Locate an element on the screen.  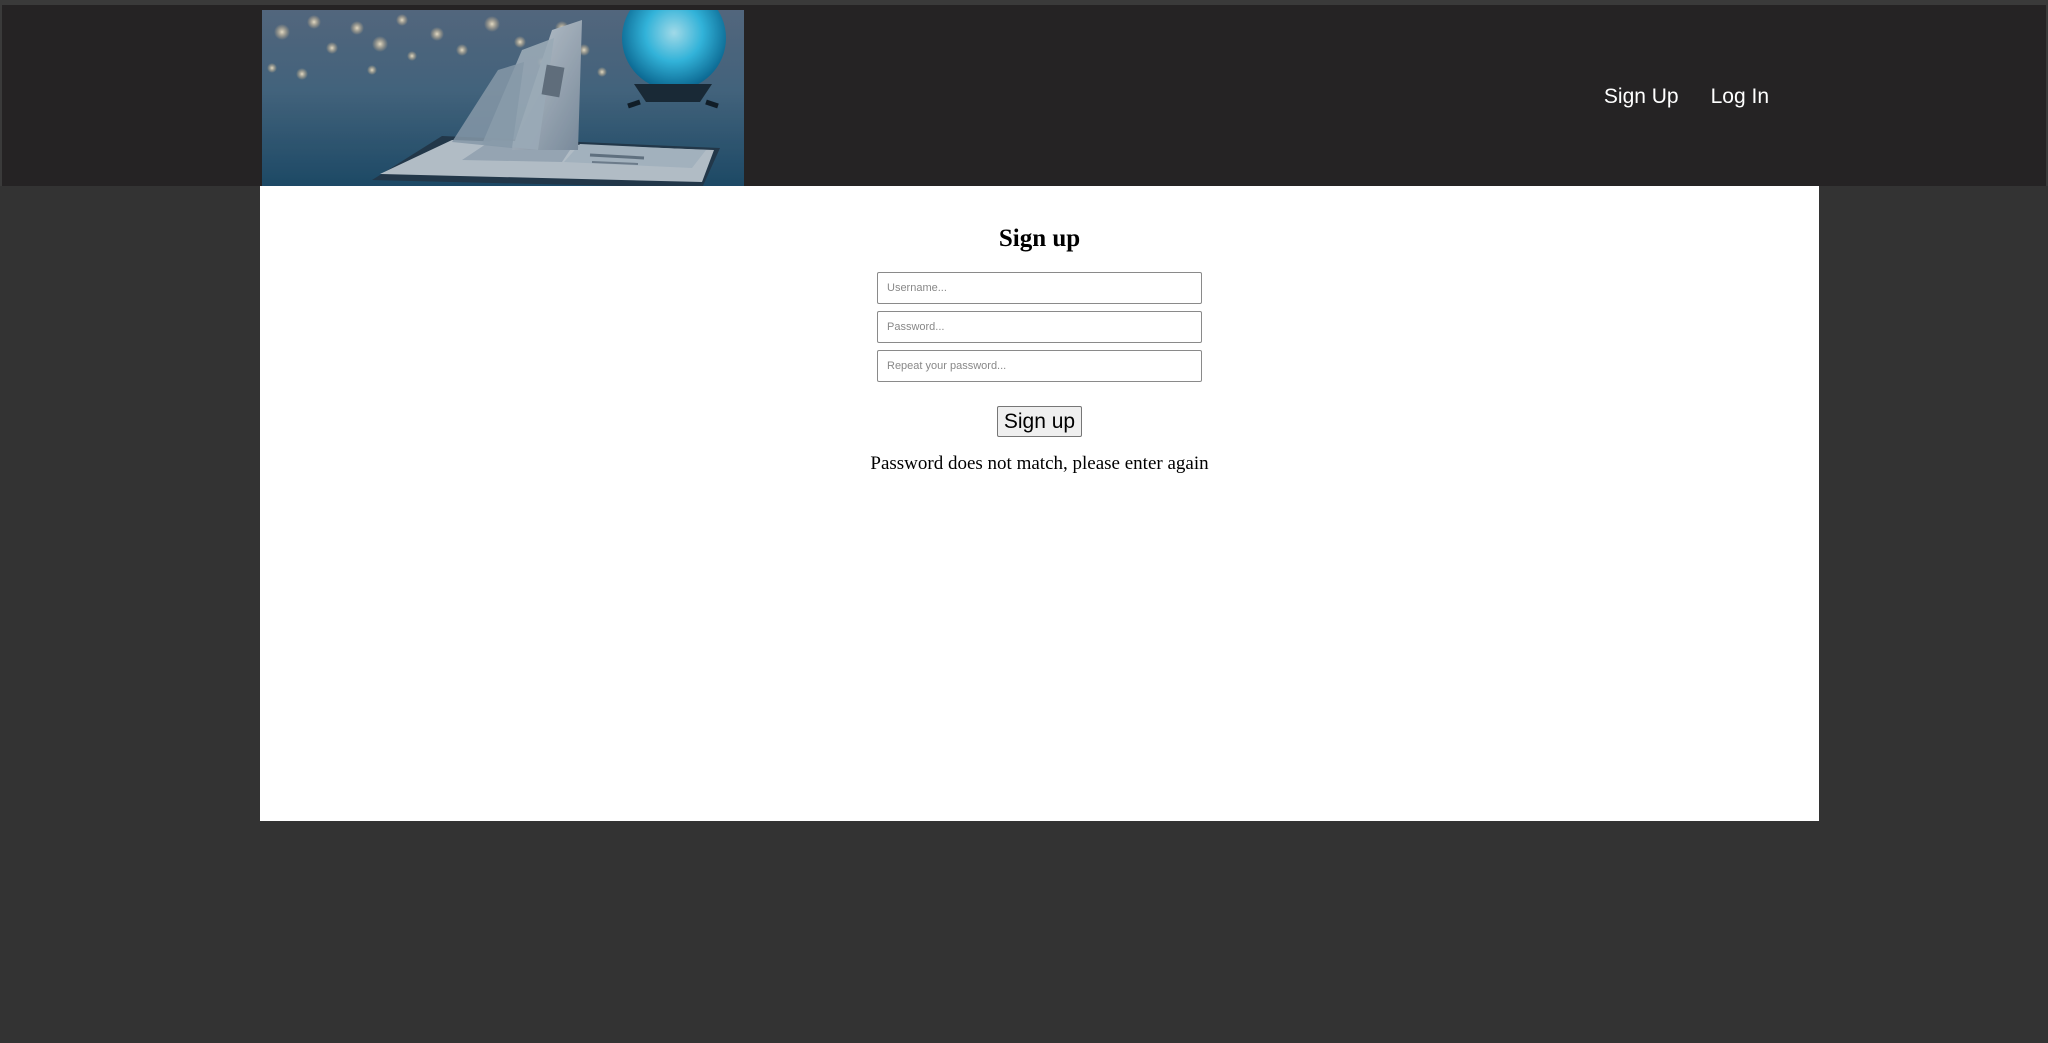
page-title: Sign up is located at coordinates (1039, 238).